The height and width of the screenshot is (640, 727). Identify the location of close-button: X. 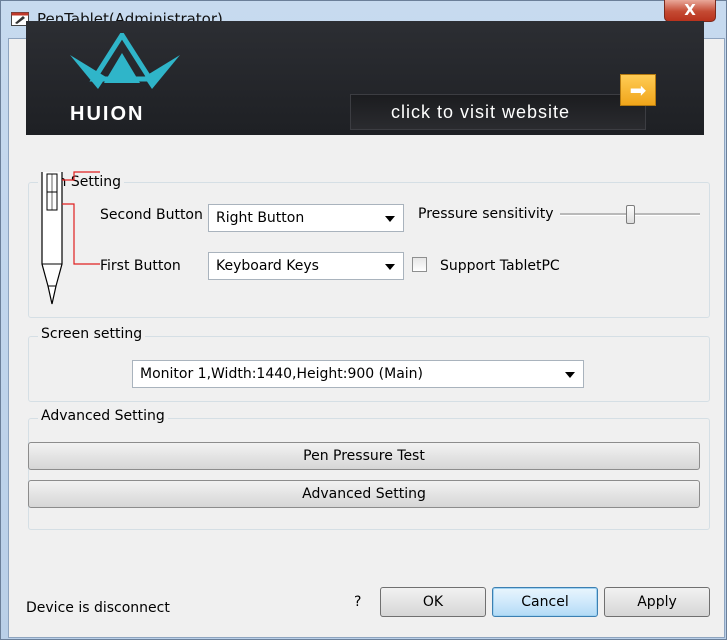
(690, 11).